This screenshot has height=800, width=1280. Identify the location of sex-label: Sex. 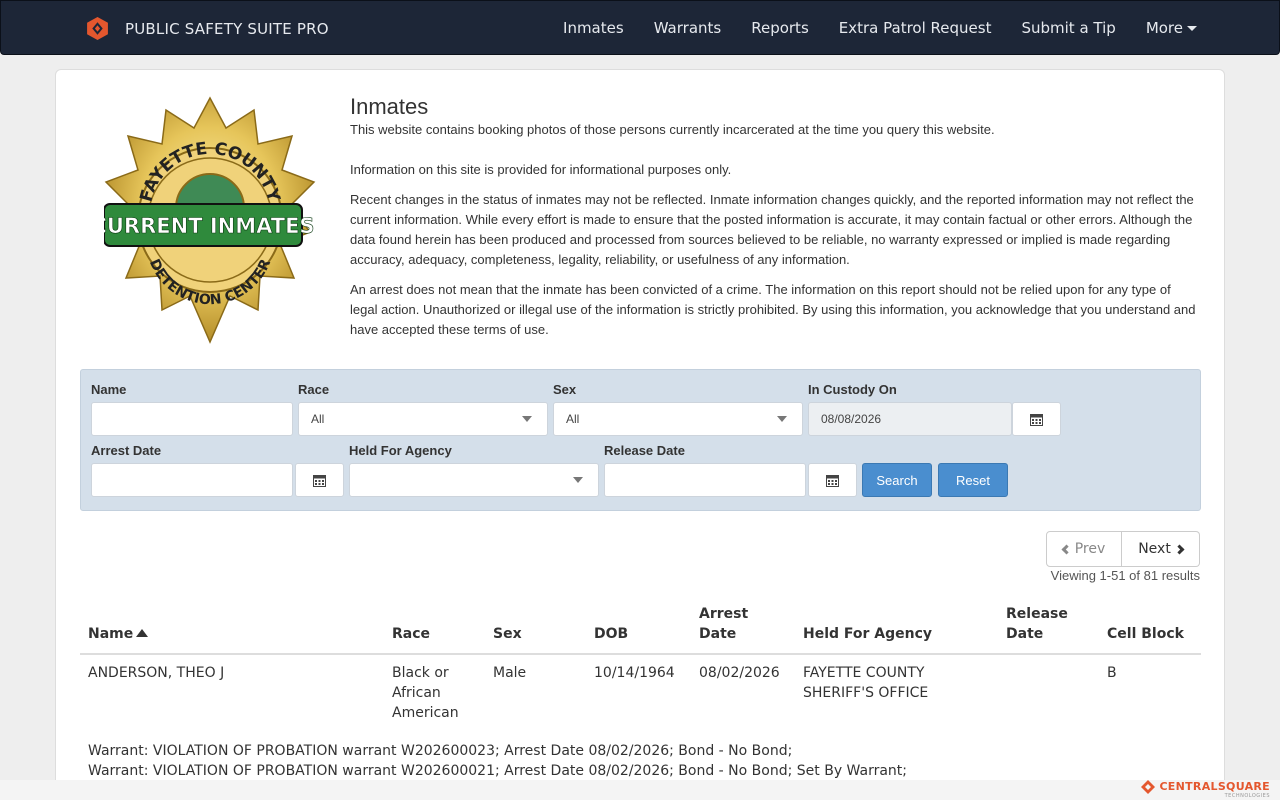
(565, 389).